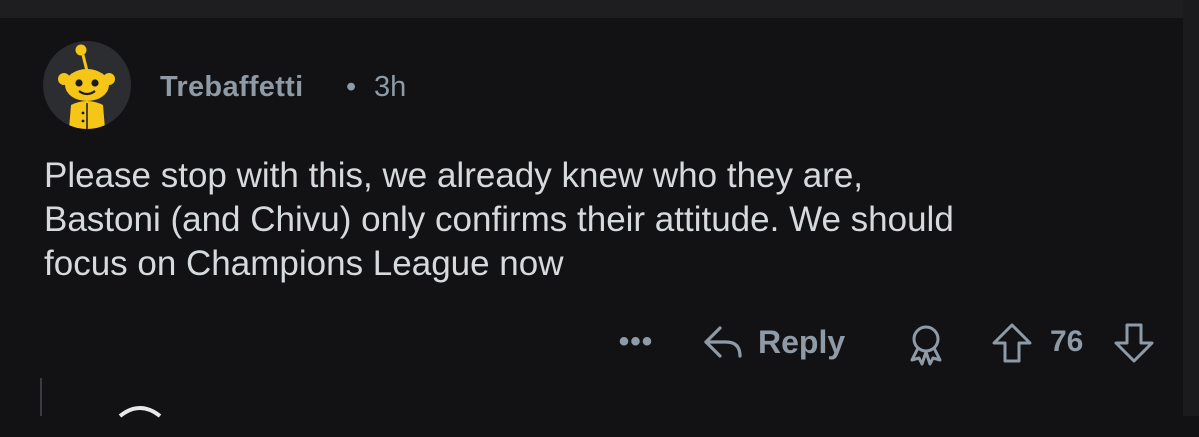  I want to click on downvote-button, so click(1134, 343).